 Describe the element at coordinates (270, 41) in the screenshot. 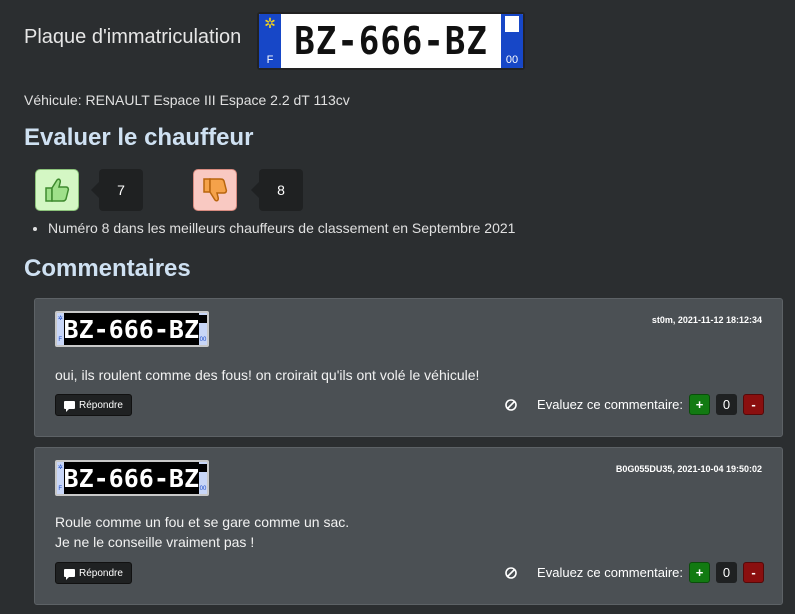

I see `eu-band: ✲ F` at that location.